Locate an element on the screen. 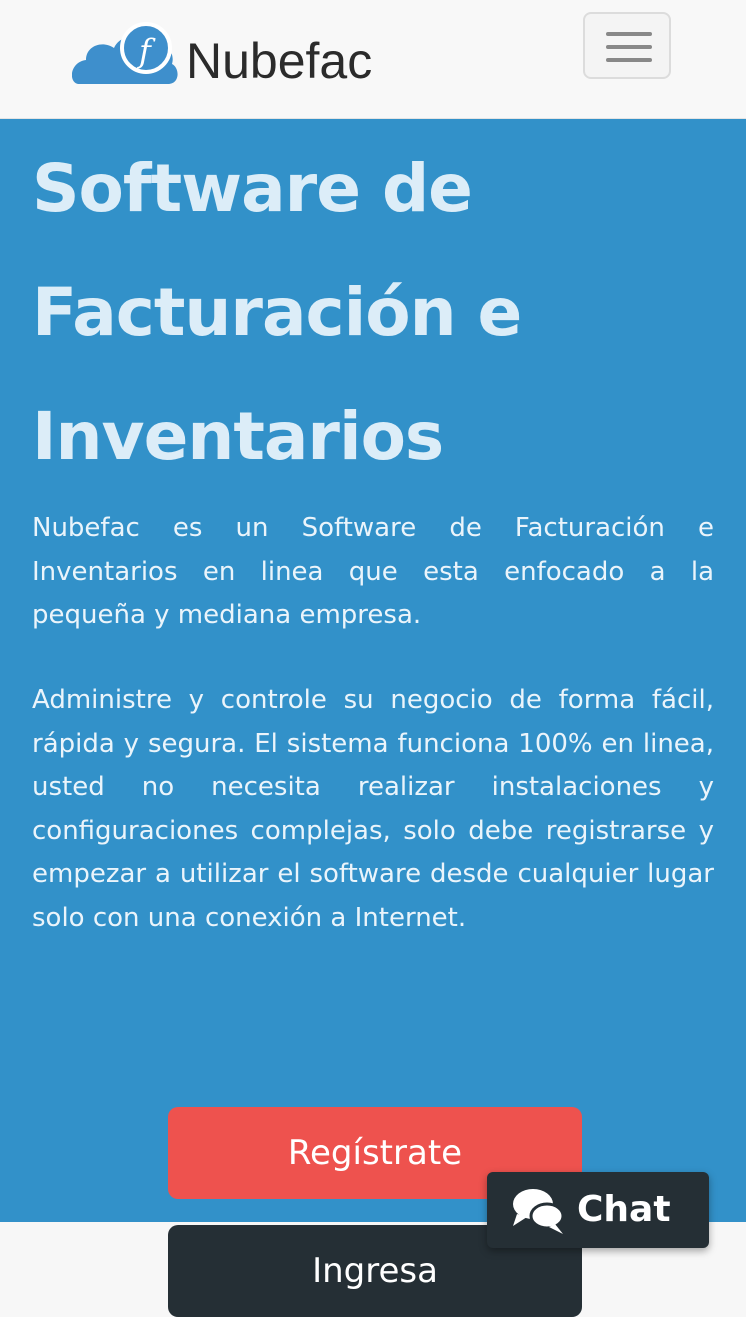  menu-toggle-button is located at coordinates (627, 45).